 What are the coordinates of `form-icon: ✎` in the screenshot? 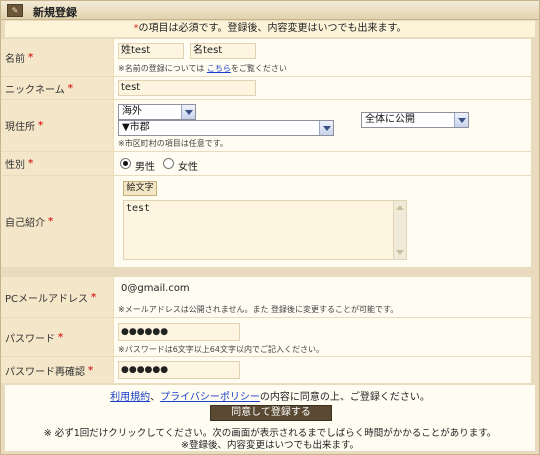 It's located at (15, 10).